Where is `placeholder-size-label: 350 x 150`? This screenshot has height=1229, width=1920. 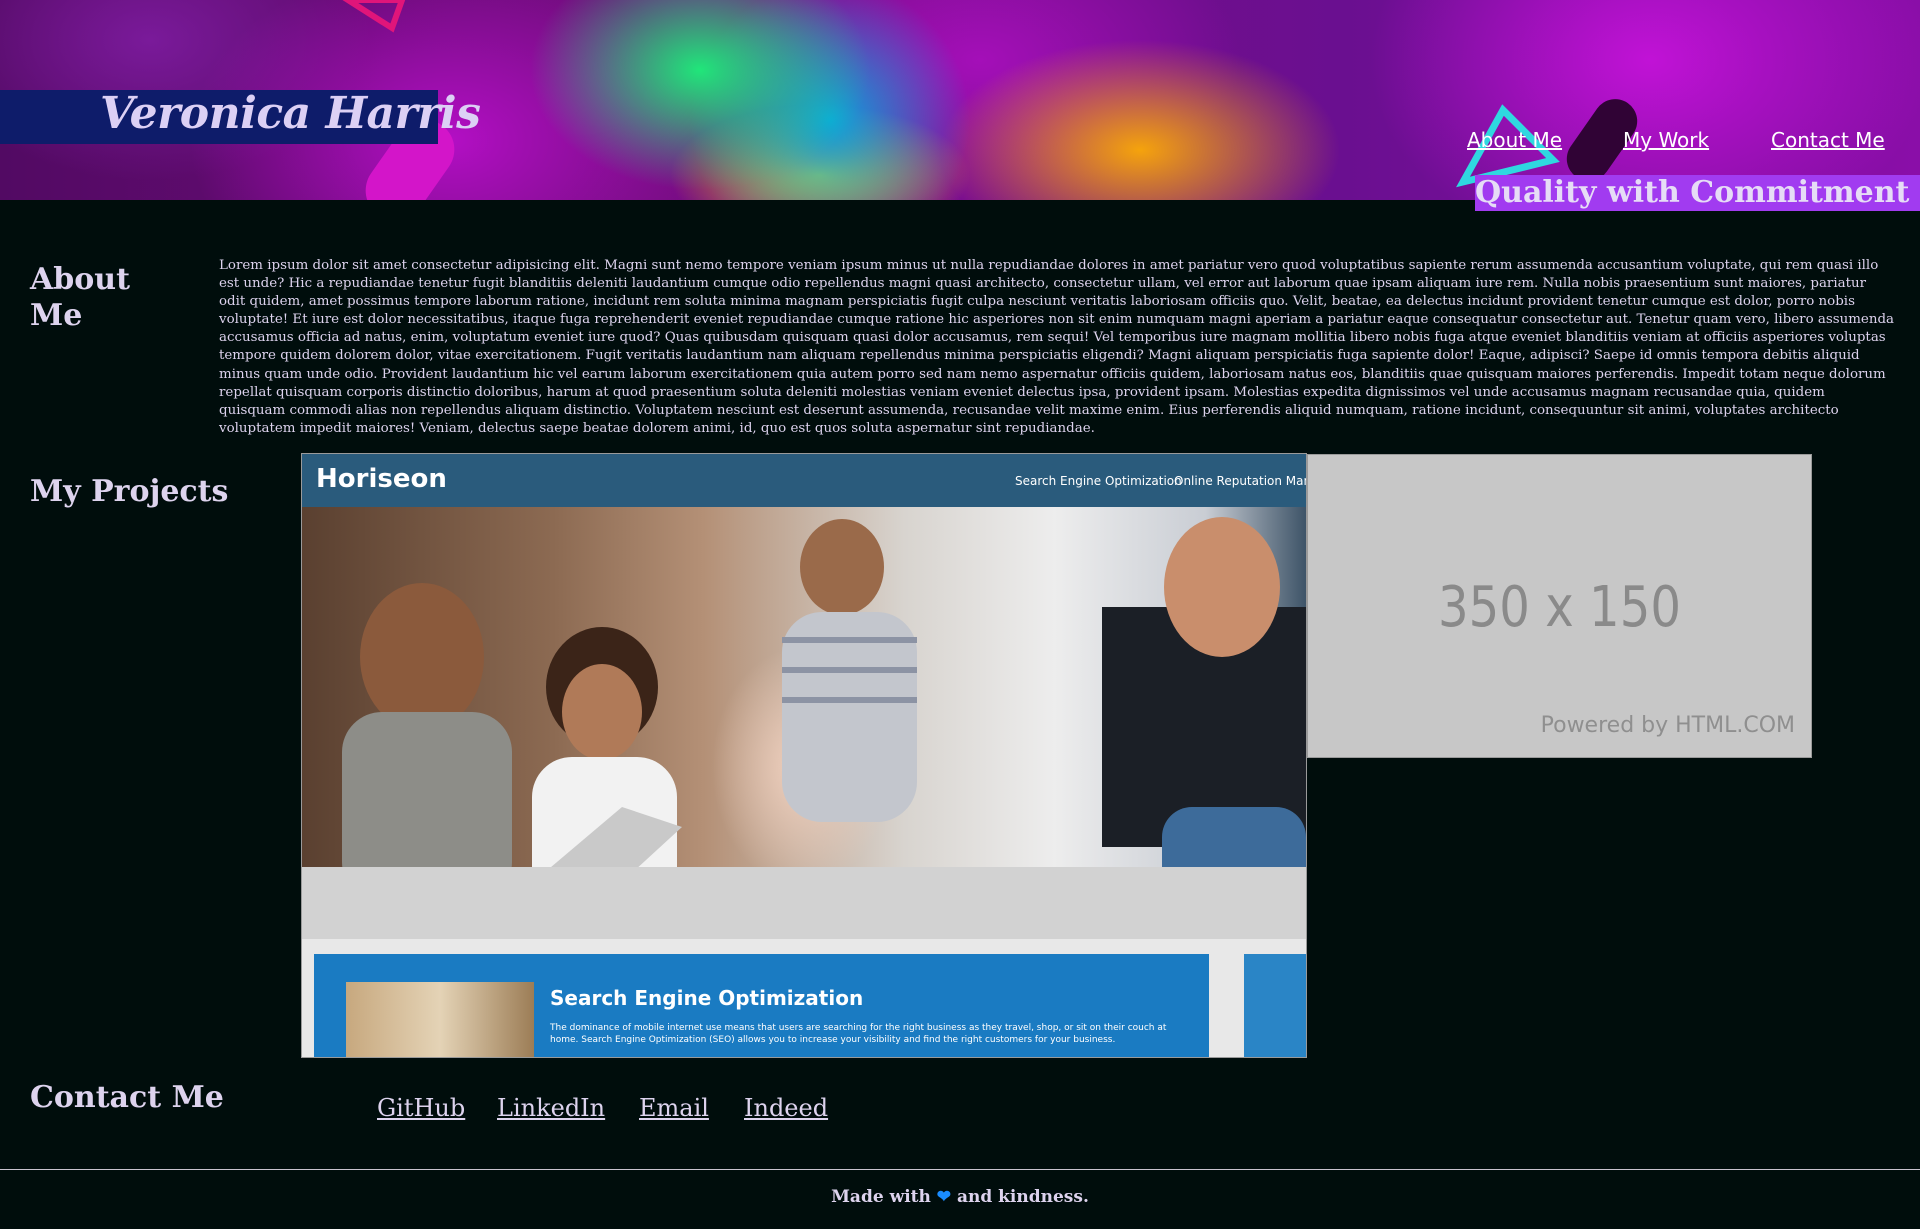
placeholder-size-label: 350 x 150 is located at coordinates (1559, 607).